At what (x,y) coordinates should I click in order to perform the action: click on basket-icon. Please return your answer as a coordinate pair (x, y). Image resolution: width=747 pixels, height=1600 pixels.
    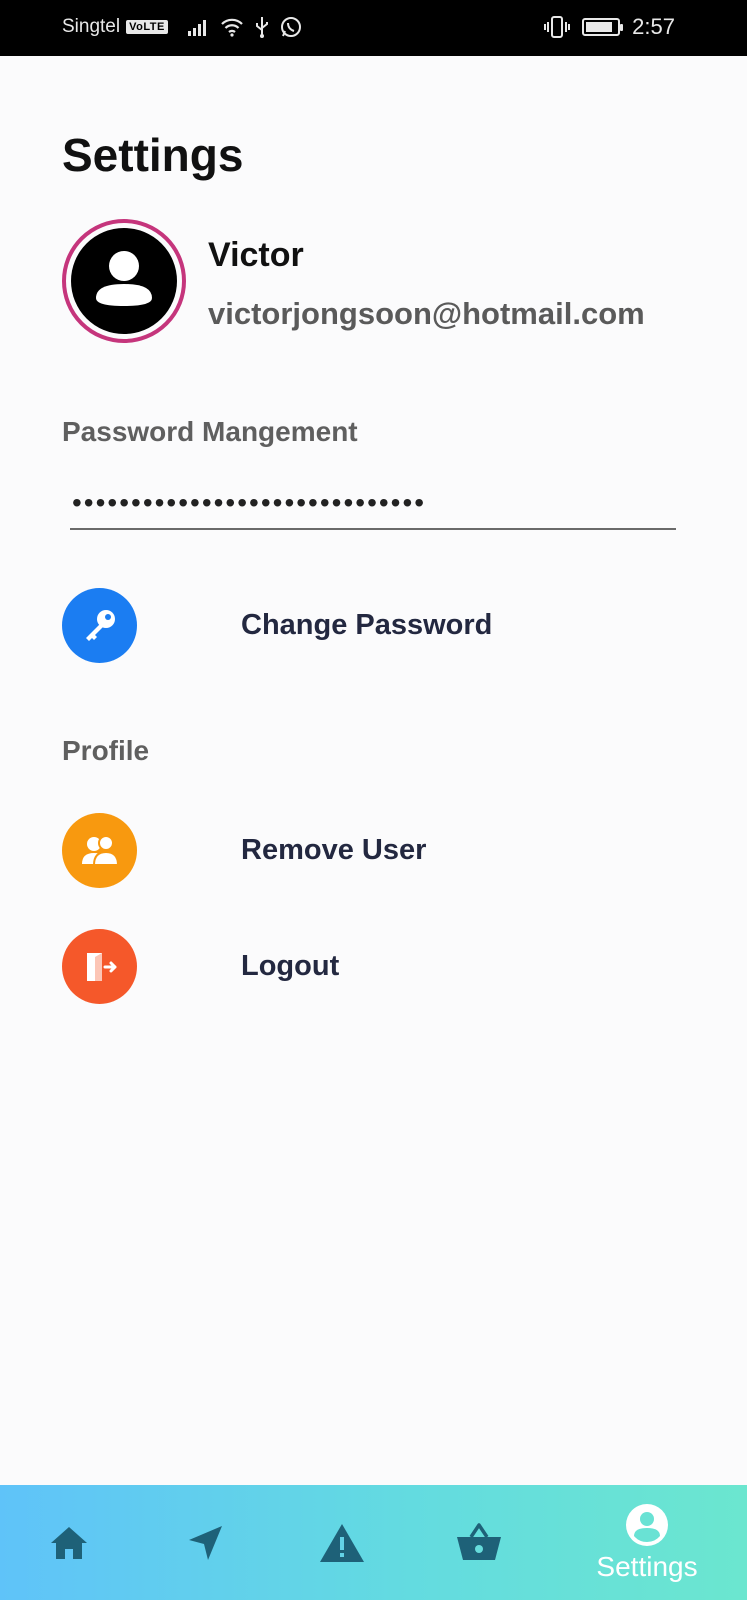
    Looking at the image, I should click on (479, 1541).